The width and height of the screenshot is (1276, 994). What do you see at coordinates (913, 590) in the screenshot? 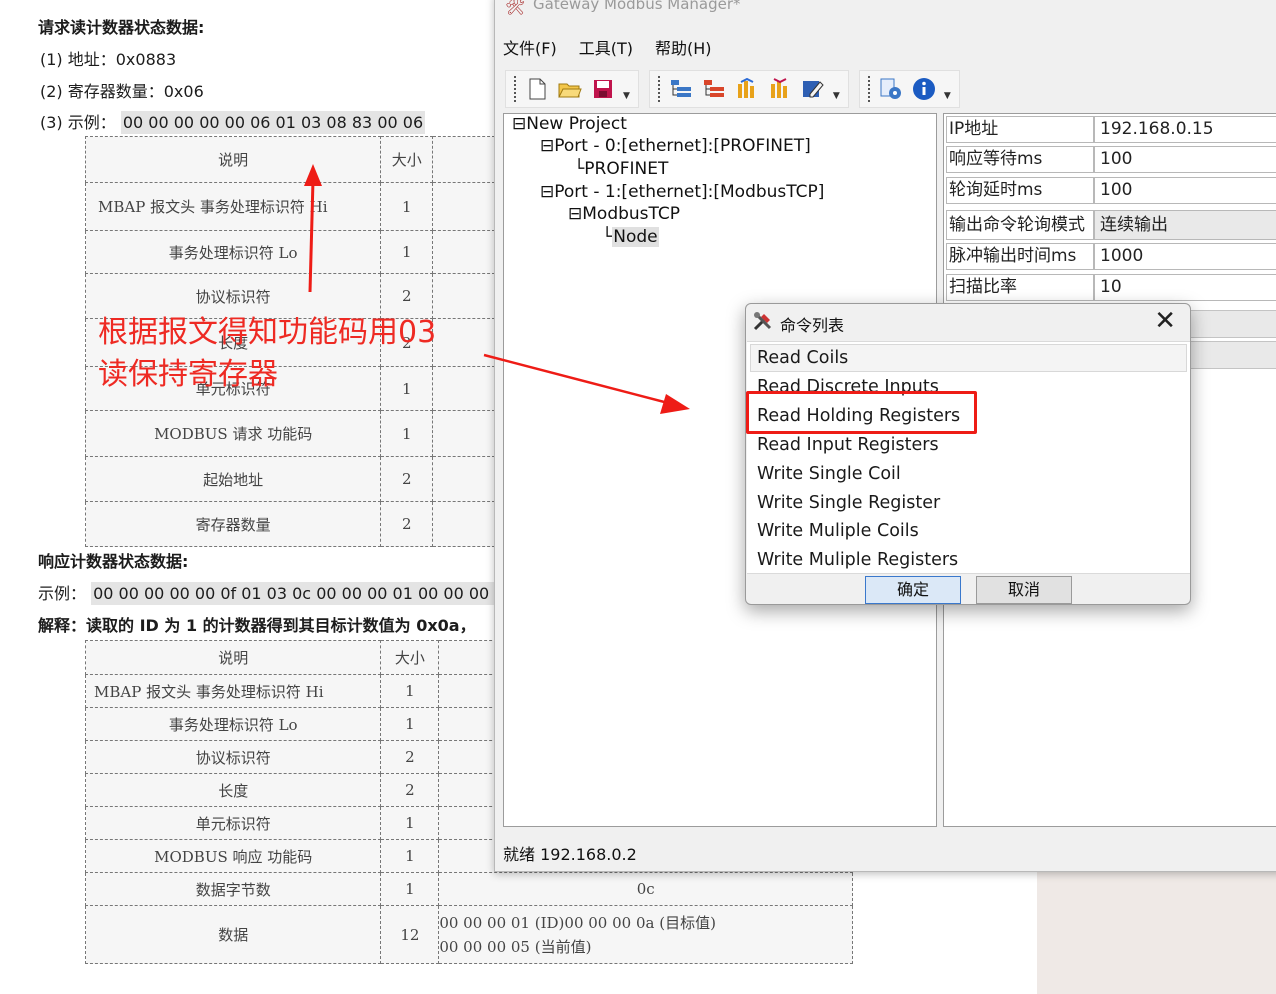
I see `ok-button: 确定` at bounding box center [913, 590].